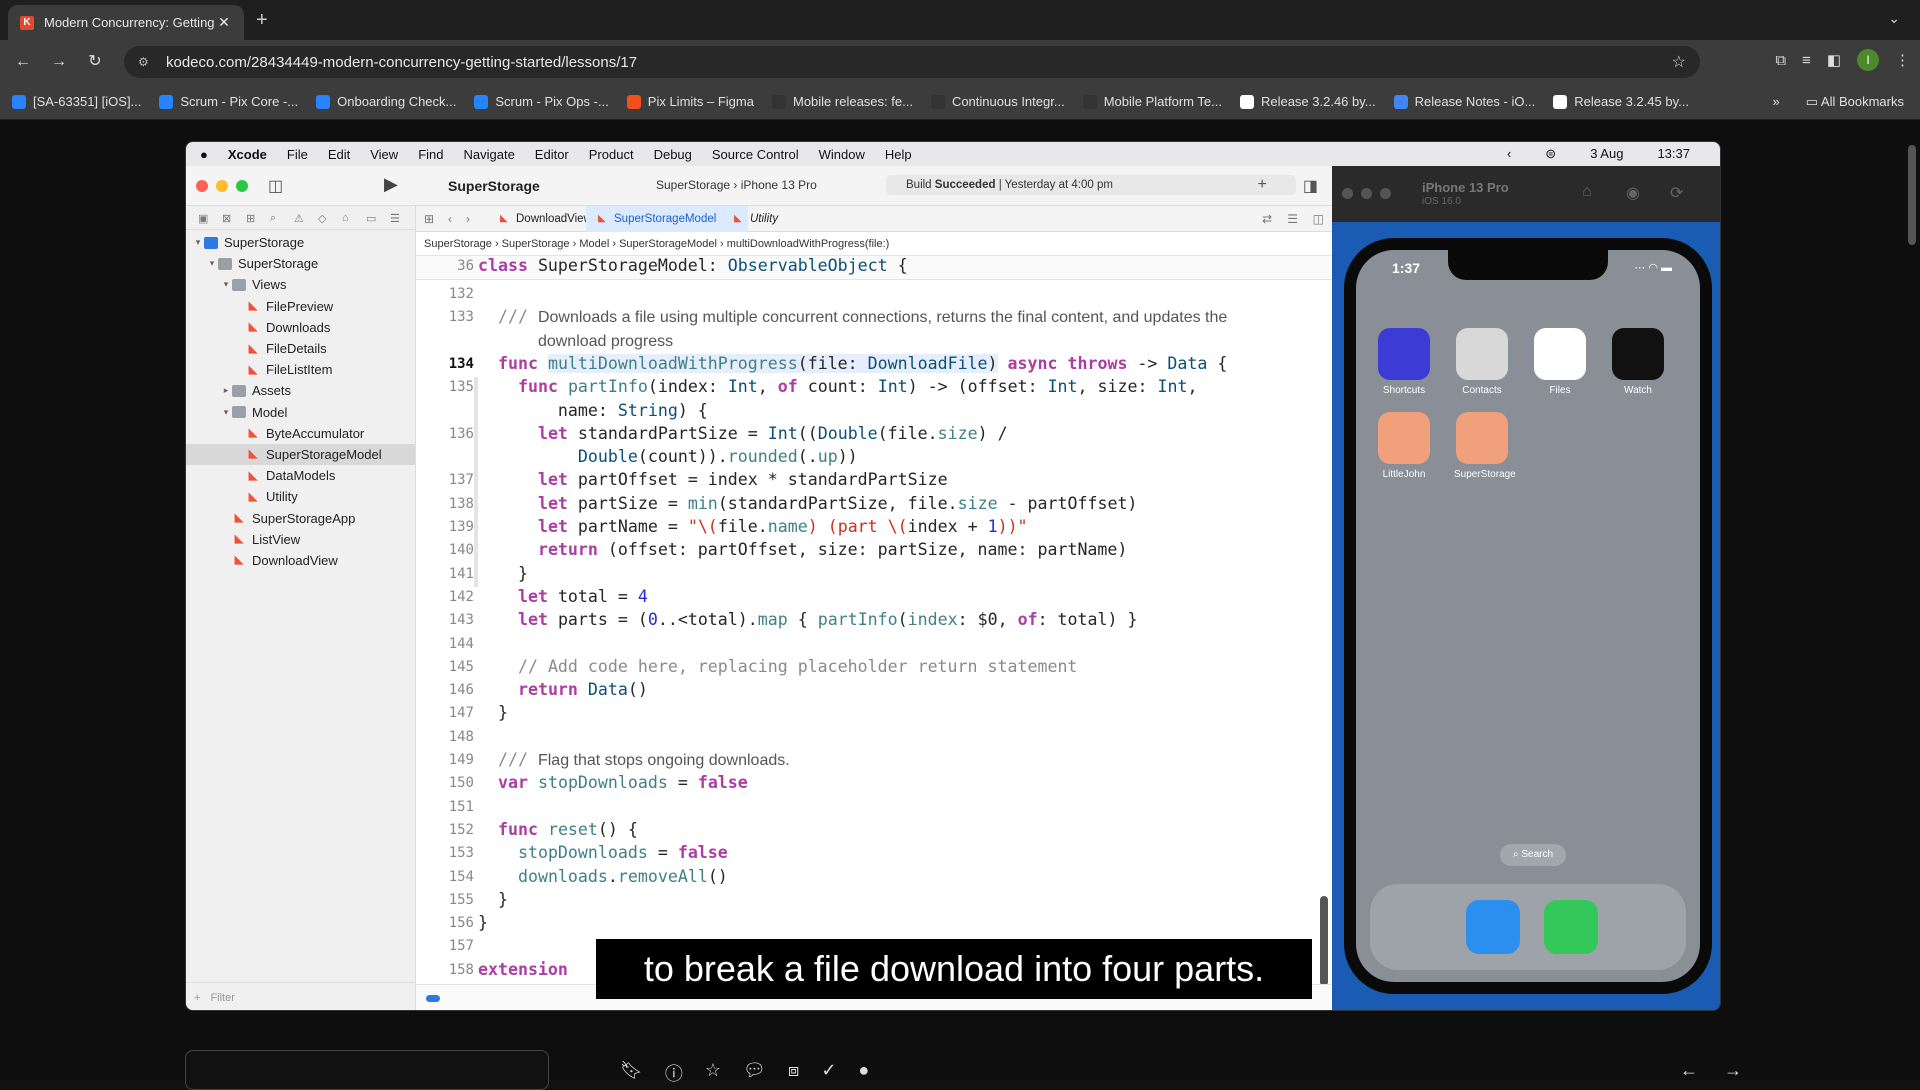 The image size is (1920, 1090). Describe the element at coordinates (95, 62) in the screenshot. I see `reload-icon: ↻` at that location.